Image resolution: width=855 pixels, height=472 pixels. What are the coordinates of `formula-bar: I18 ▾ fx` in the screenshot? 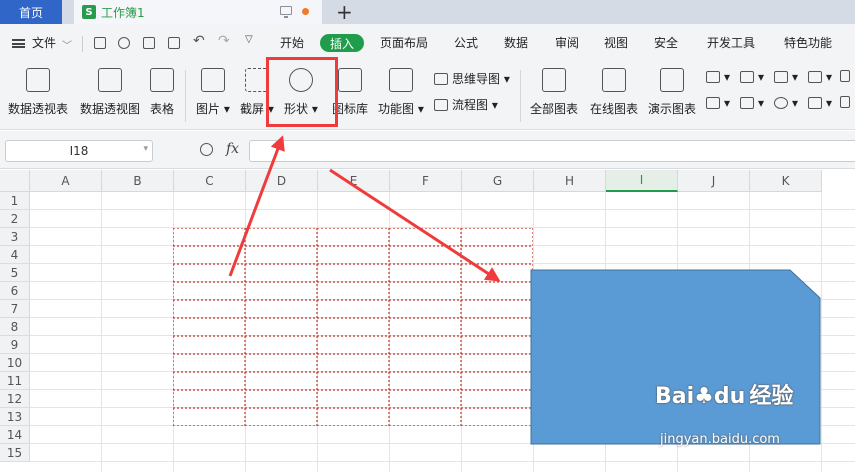 It's located at (427, 150).